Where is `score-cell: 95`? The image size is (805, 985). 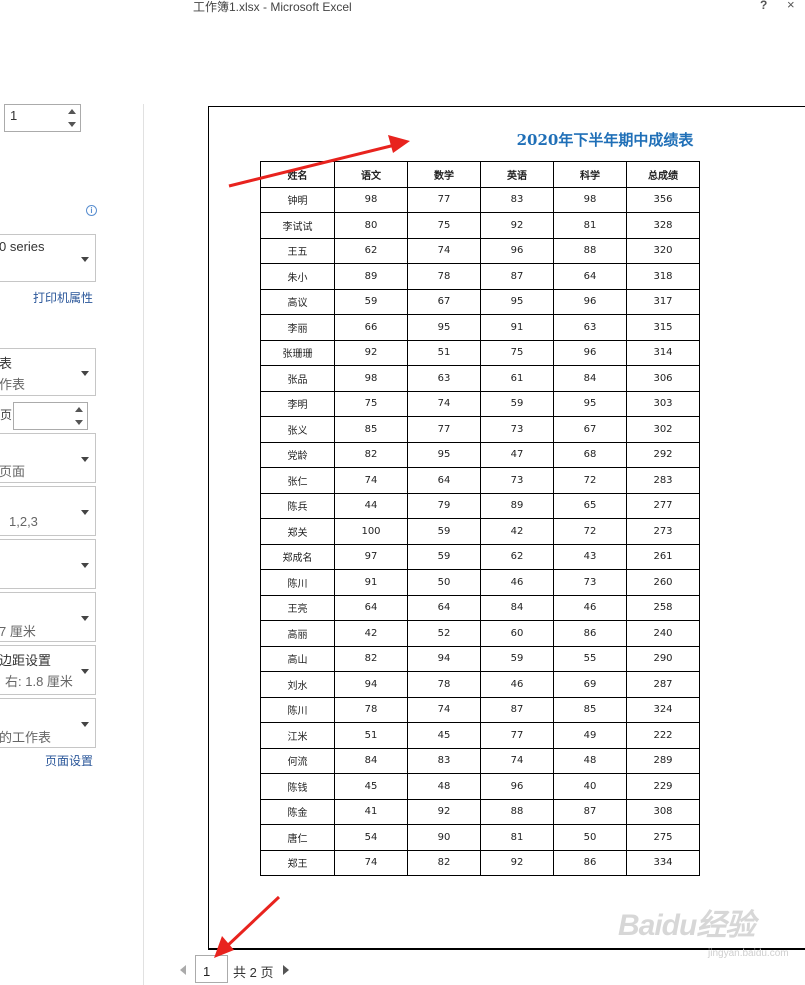
score-cell: 95 is located at coordinates (590, 403).